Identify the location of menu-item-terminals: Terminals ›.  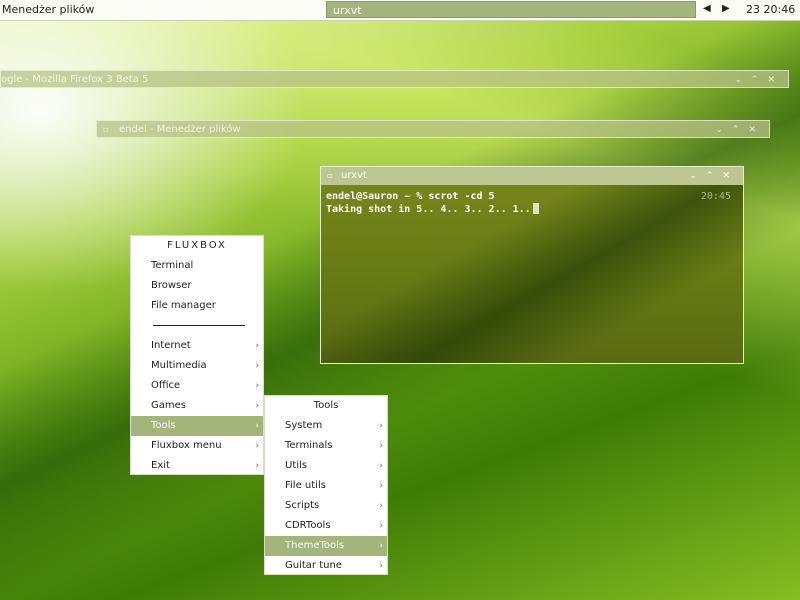
(326, 446).